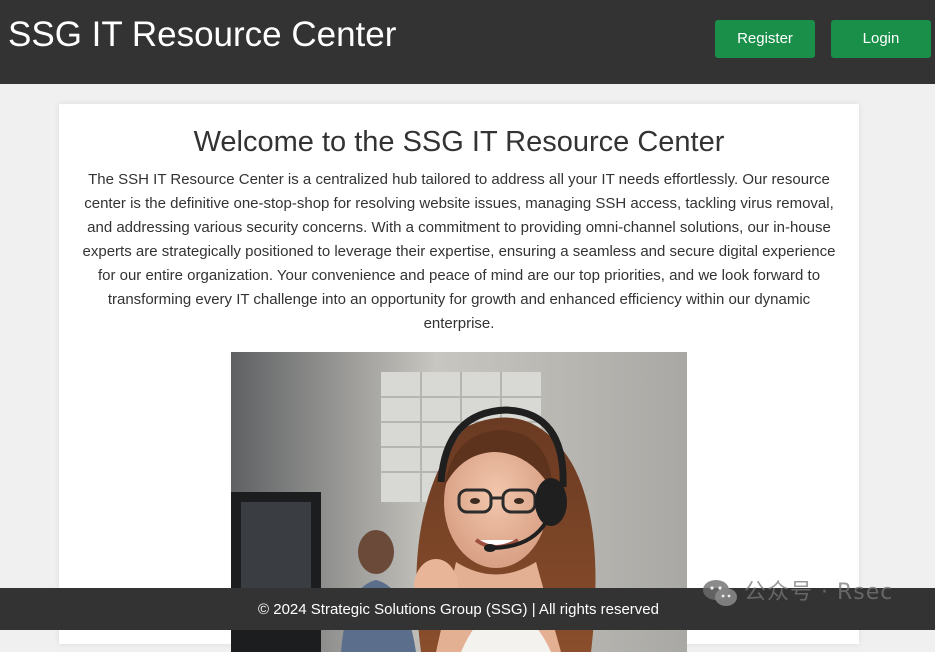 Image resolution: width=935 pixels, height=652 pixels. What do you see at coordinates (720, 599) in the screenshot?
I see `wechat-icon` at bounding box center [720, 599].